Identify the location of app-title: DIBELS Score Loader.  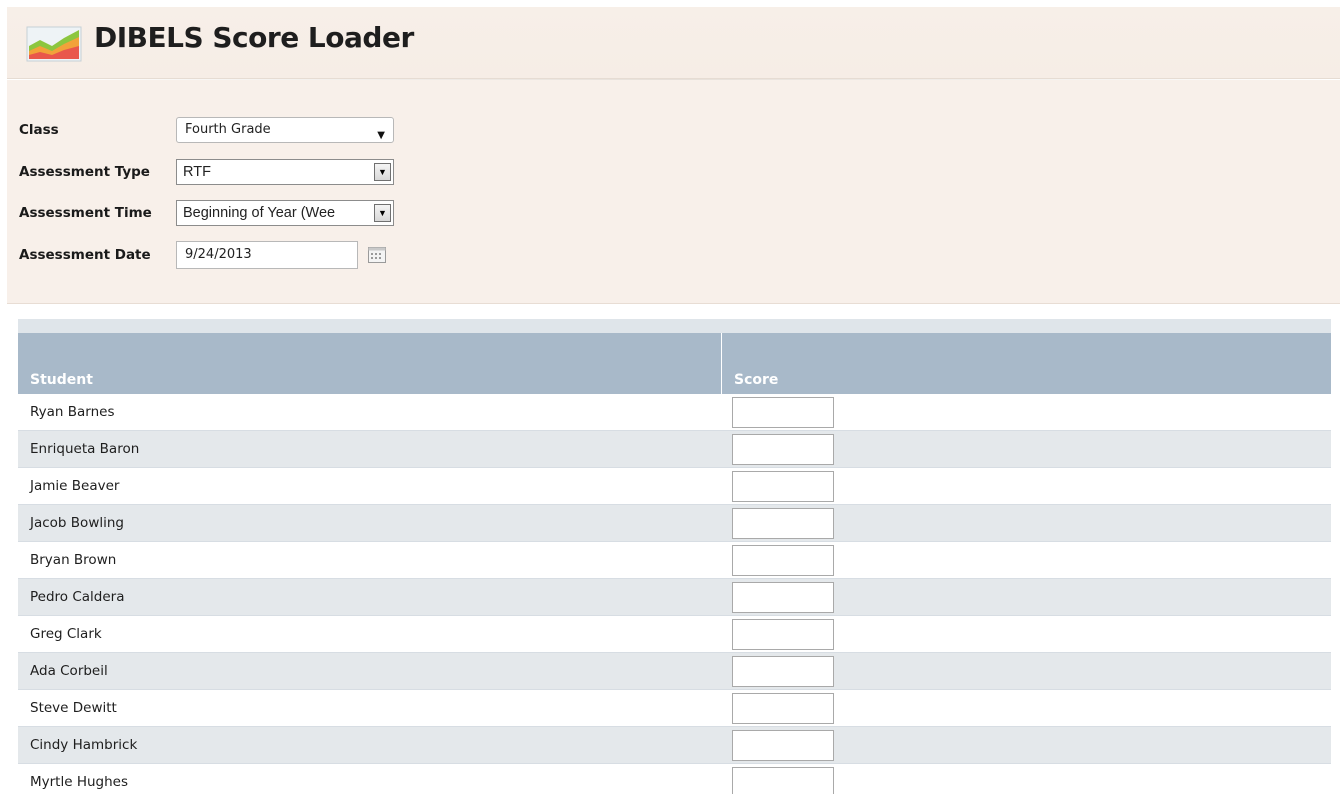
(254, 37).